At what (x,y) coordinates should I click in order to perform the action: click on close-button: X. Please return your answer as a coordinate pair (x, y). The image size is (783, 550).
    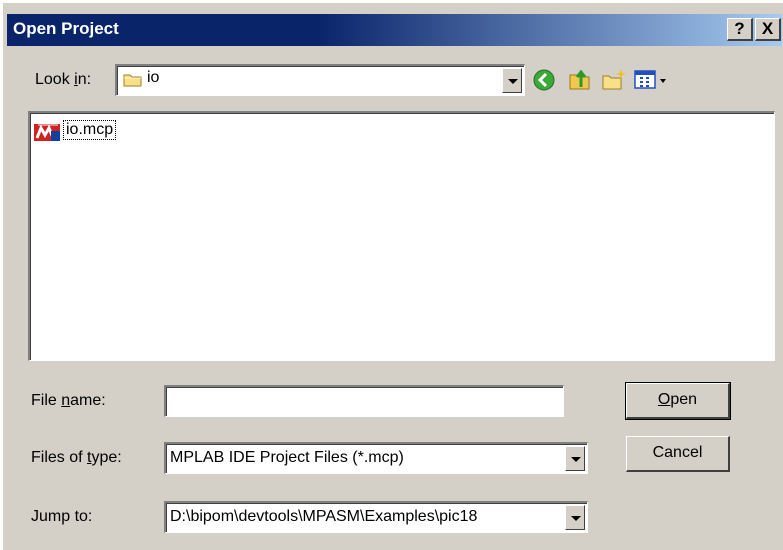
    Looking at the image, I should click on (768, 29).